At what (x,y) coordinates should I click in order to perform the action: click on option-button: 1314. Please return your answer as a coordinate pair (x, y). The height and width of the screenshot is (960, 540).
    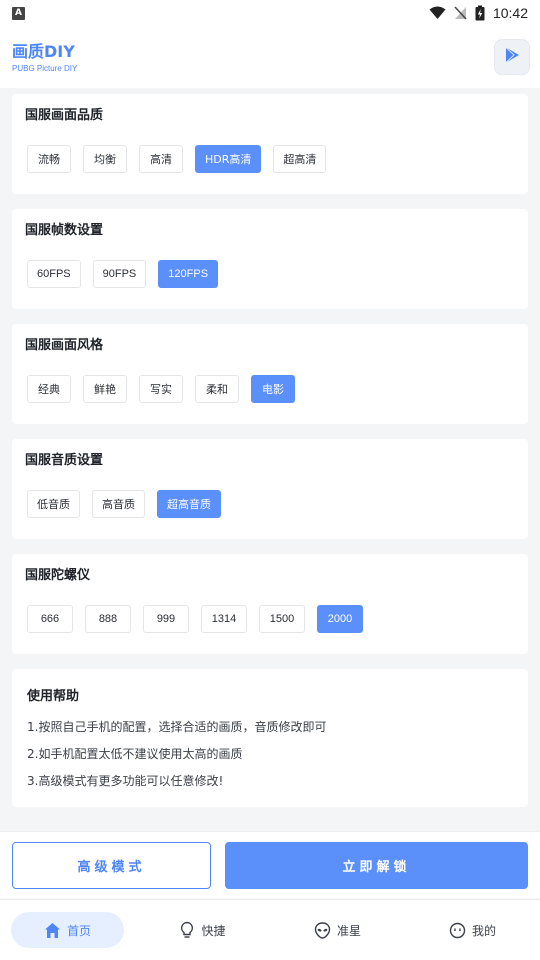
    Looking at the image, I should click on (224, 619).